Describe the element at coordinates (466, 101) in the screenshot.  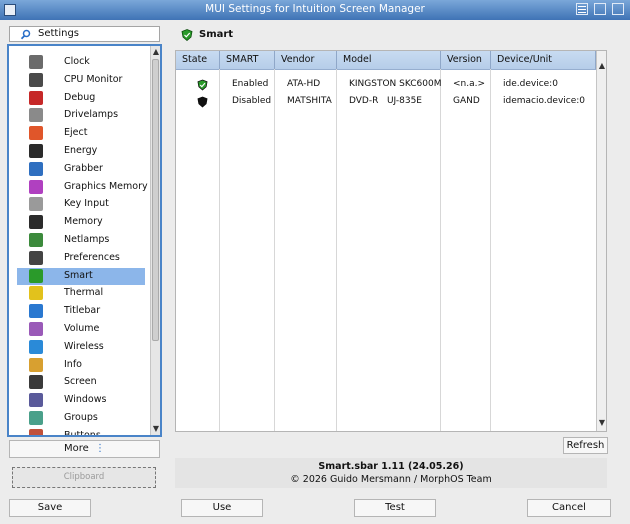
I see `cell-version: GAND` at that location.